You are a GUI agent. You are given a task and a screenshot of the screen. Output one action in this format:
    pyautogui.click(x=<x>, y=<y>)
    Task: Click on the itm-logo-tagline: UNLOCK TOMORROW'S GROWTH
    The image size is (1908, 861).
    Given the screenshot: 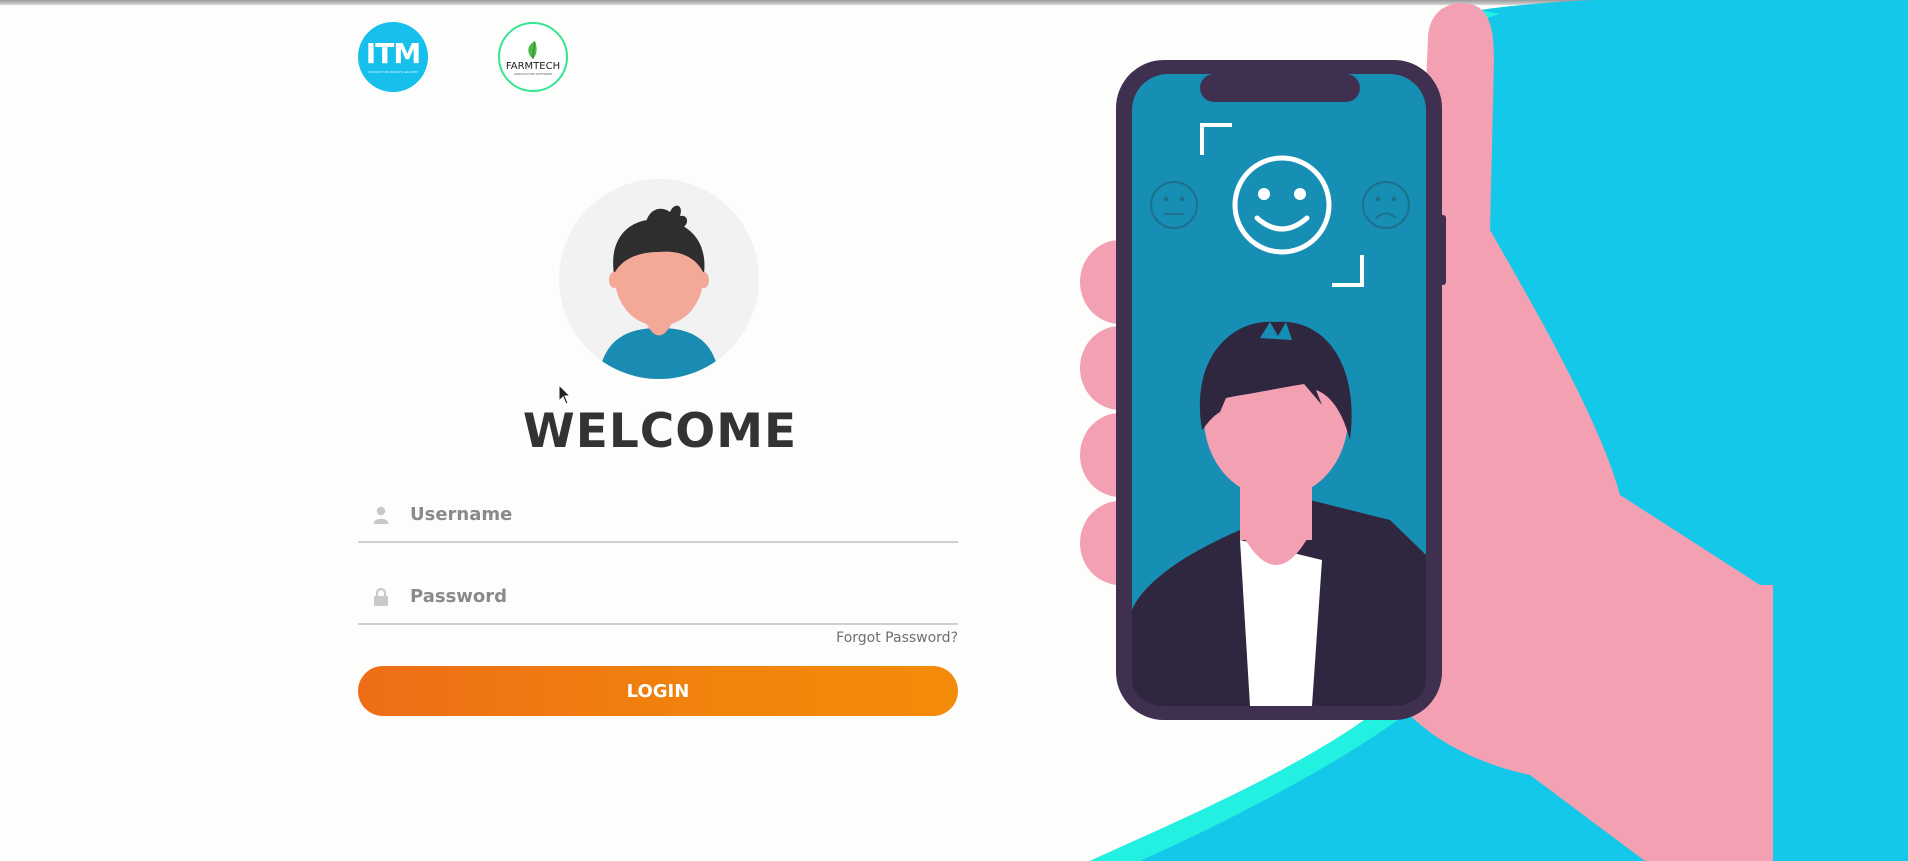 What is the action you would take?
    pyautogui.click(x=393, y=72)
    